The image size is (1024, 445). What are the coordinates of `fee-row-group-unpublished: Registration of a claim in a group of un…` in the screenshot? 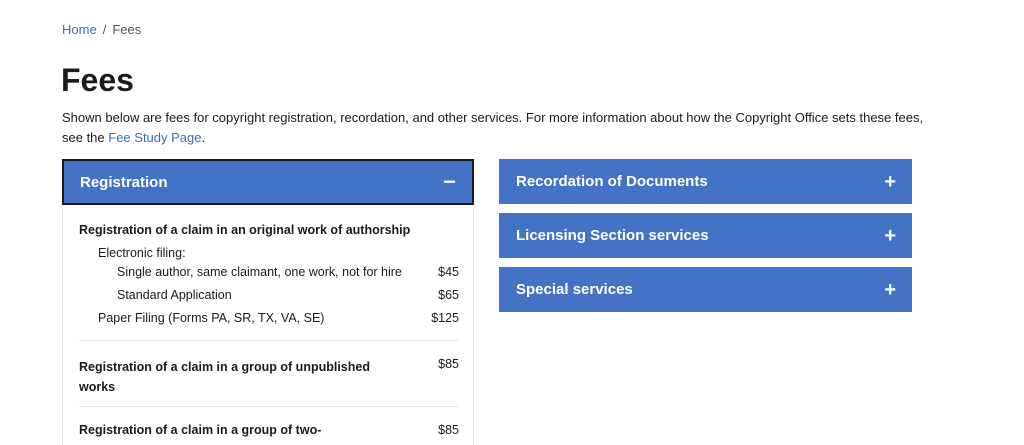 It's located at (269, 377).